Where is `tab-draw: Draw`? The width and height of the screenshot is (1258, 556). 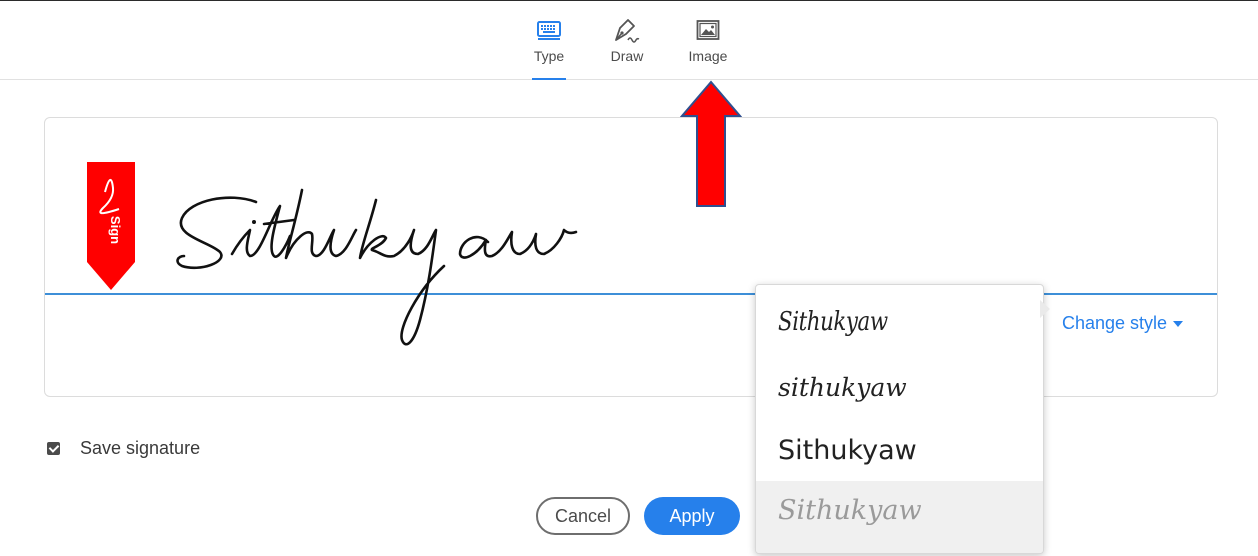
tab-draw: Draw is located at coordinates (627, 40).